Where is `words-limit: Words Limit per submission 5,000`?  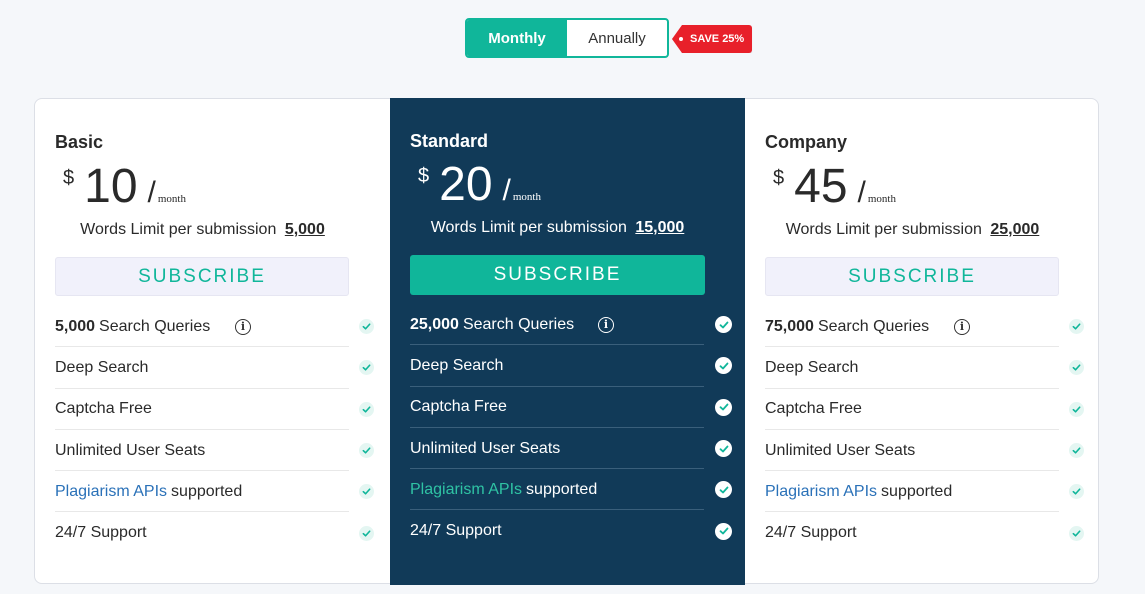
words-limit: Words Limit per submission 5,000 is located at coordinates (192, 230).